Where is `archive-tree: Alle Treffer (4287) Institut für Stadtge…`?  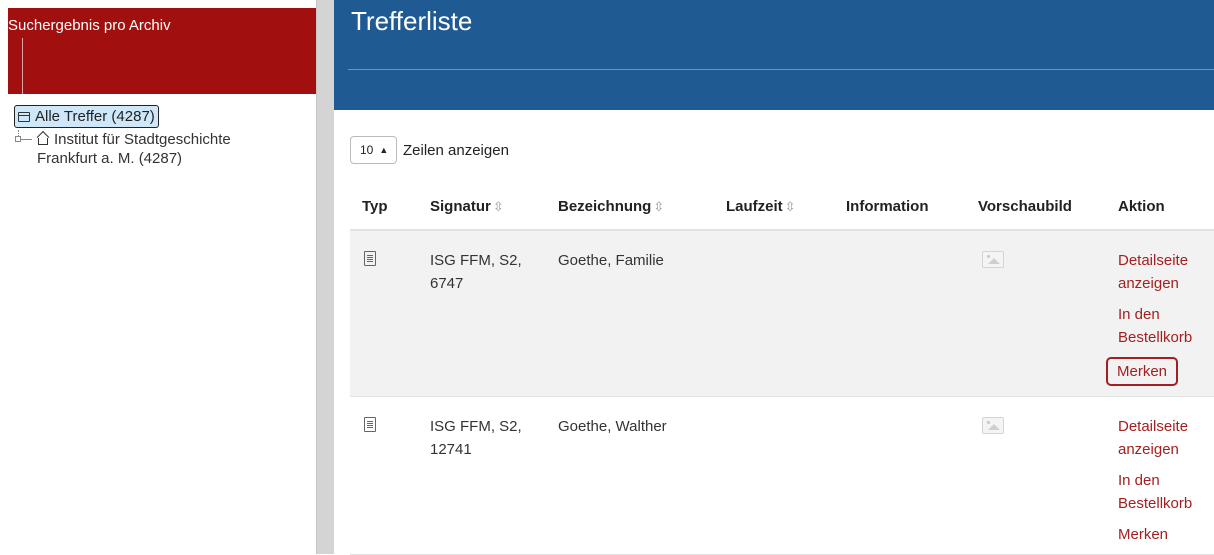 archive-tree: Alle Treffer (4287) Institut für Stadtge… is located at coordinates (122, 136).